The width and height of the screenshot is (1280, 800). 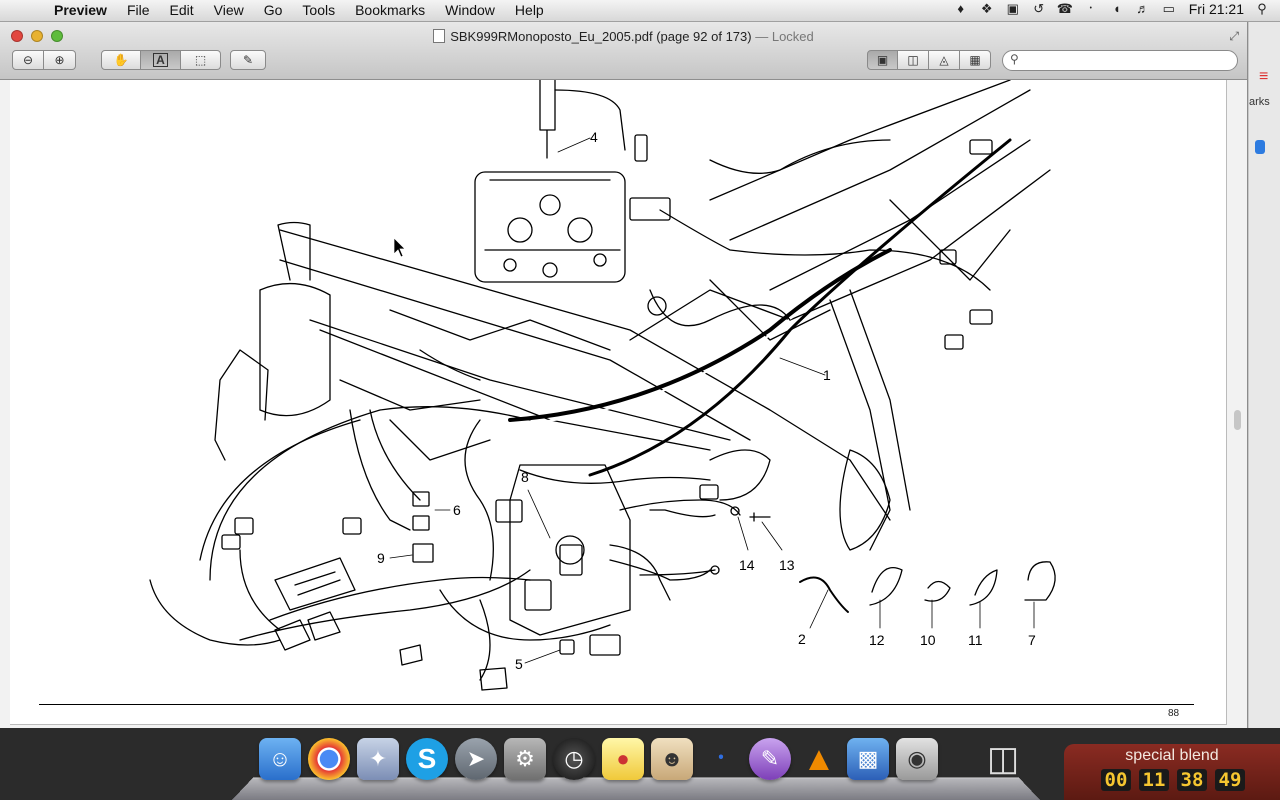 What do you see at coordinates (229, 10) in the screenshot?
I see `menu-view: View` at bounding box center [229, 10].